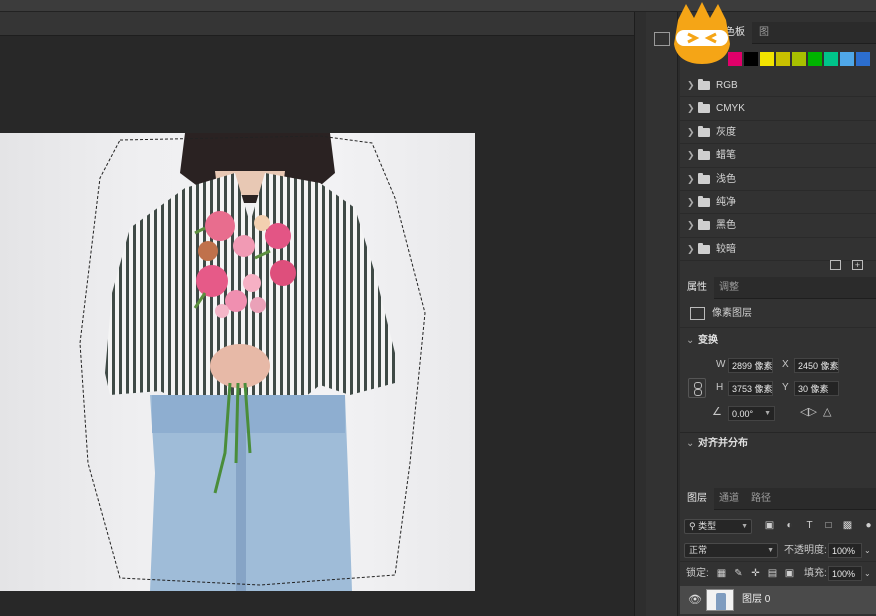  What do you see at coordinates (720, 387) in the screenshot?
I see `height-label: H` at bounding box center [720, 387].